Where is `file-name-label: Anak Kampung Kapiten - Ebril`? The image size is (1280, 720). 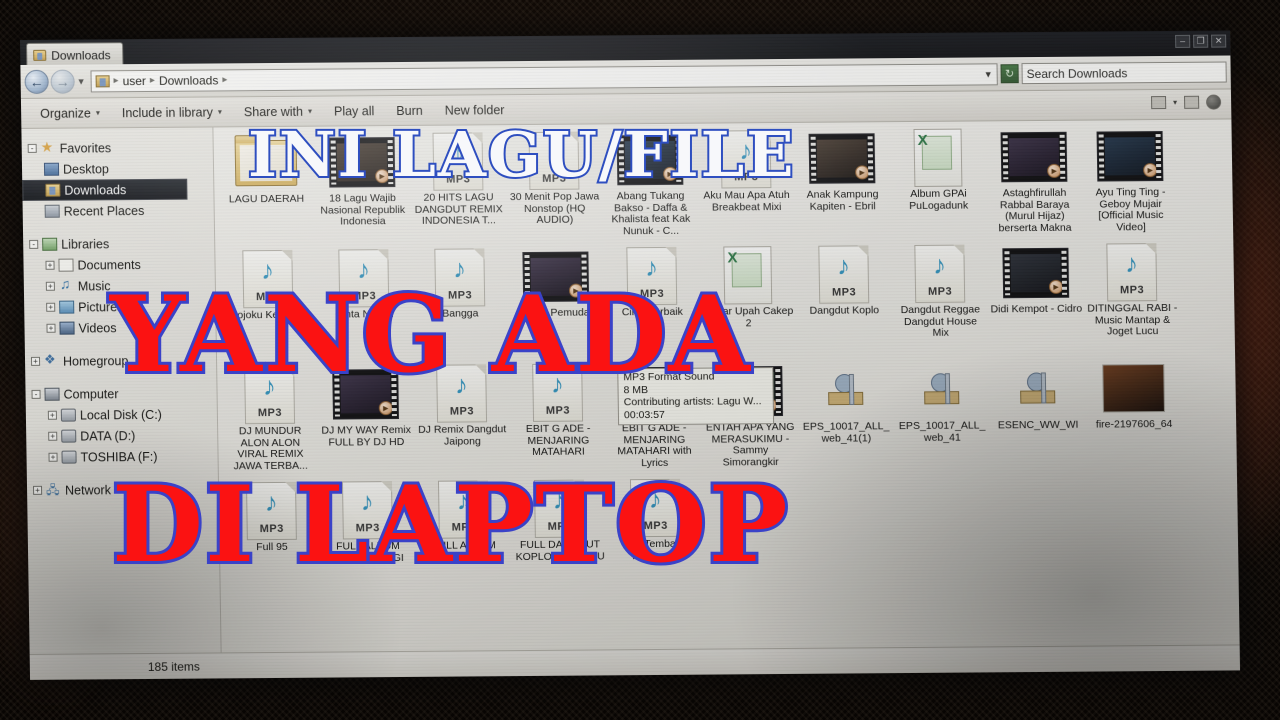 file-name-label: Anak Kampung Kapiten - Ebril is located at coordinates (842, 200).